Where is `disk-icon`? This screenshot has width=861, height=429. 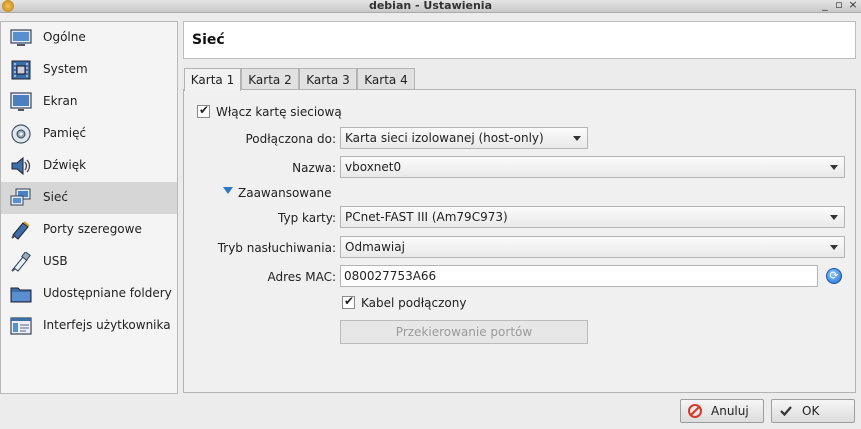 disk-icon is located at coordinates (21, 134).